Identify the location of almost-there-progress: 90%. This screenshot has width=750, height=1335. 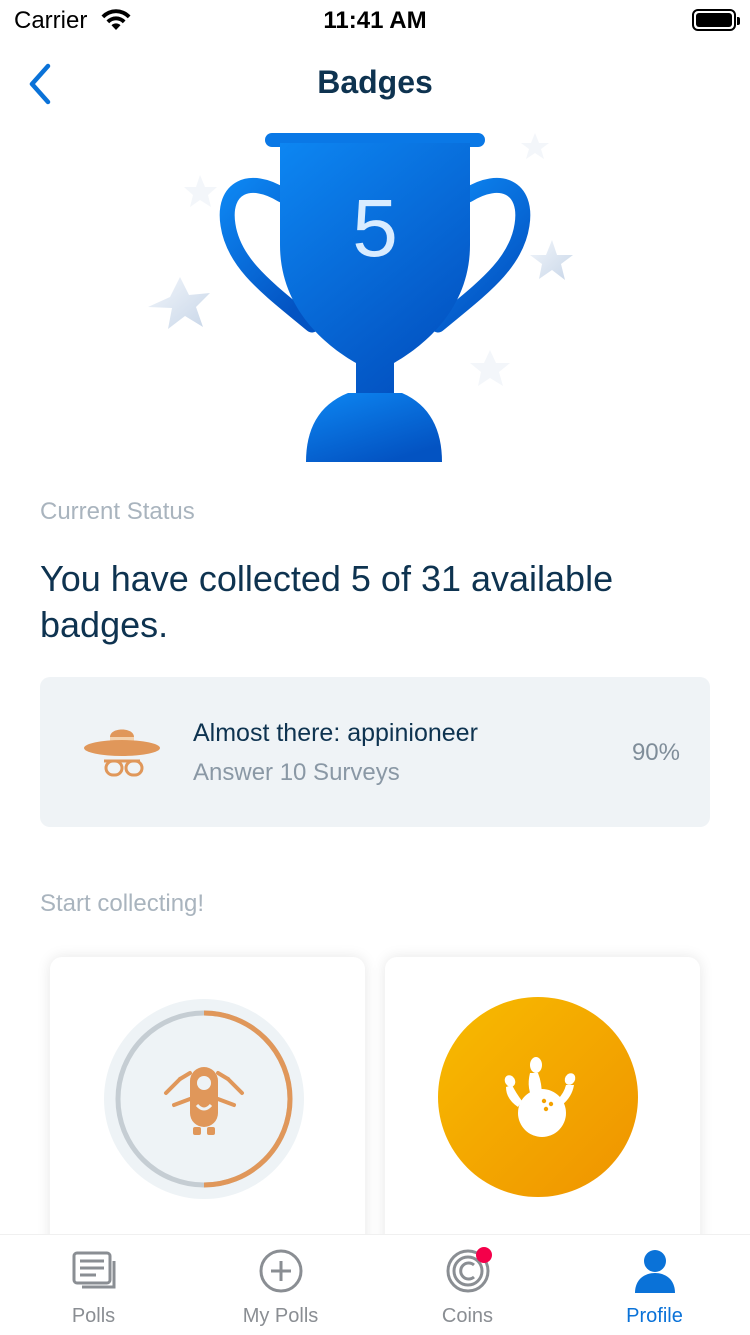
(655, 752).